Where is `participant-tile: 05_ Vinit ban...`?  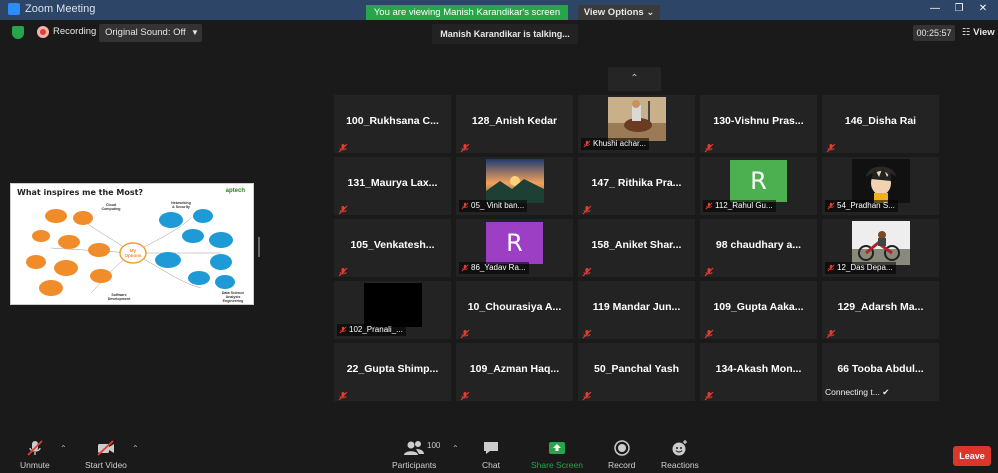
participant-tile: 05_ Vinit ban... is located at coordinates (514, 186).